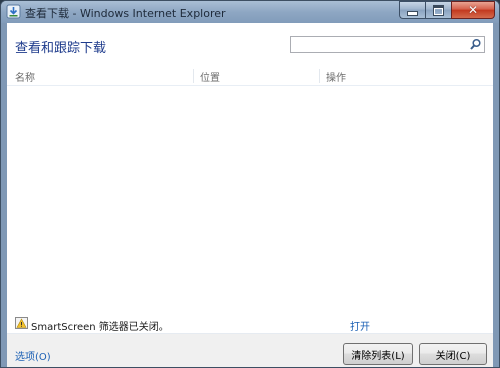 The width and height of the screenshot is (500, 368). I want to click on ie-download-icon, so click(13, 11).